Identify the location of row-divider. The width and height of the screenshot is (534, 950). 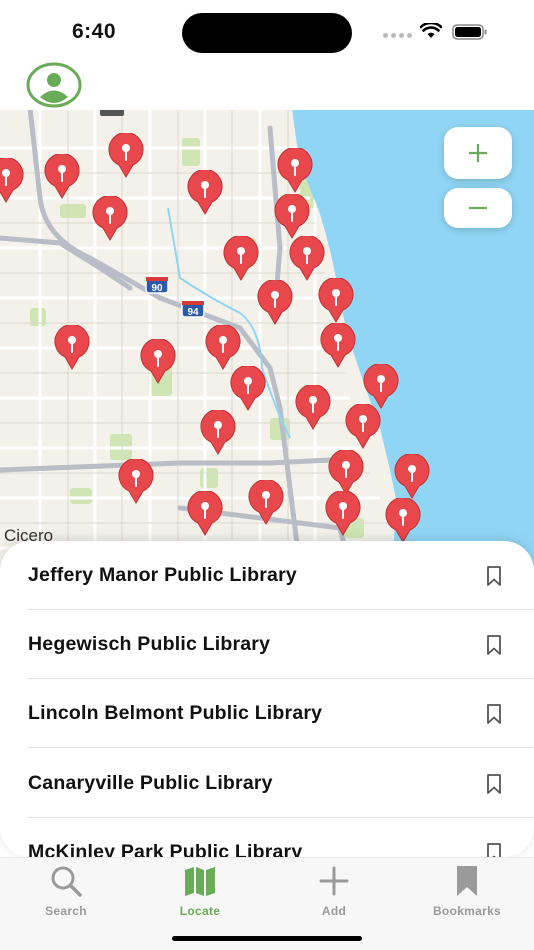
(281, 747).